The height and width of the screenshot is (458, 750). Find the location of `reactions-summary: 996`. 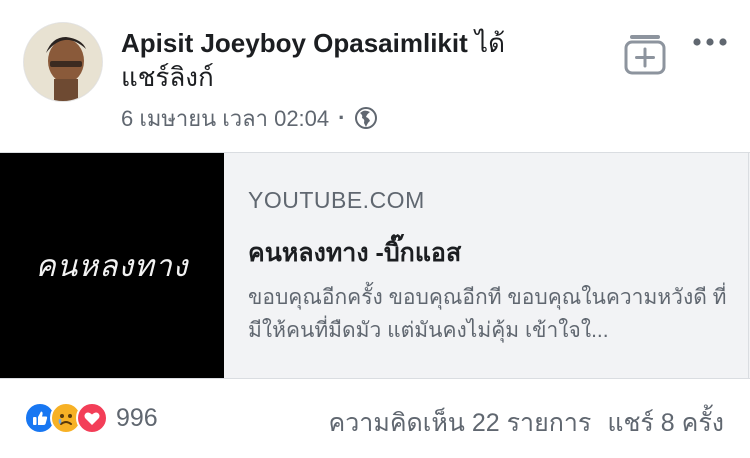

reactions-summary: 996 is located at coordinates (91, 418).